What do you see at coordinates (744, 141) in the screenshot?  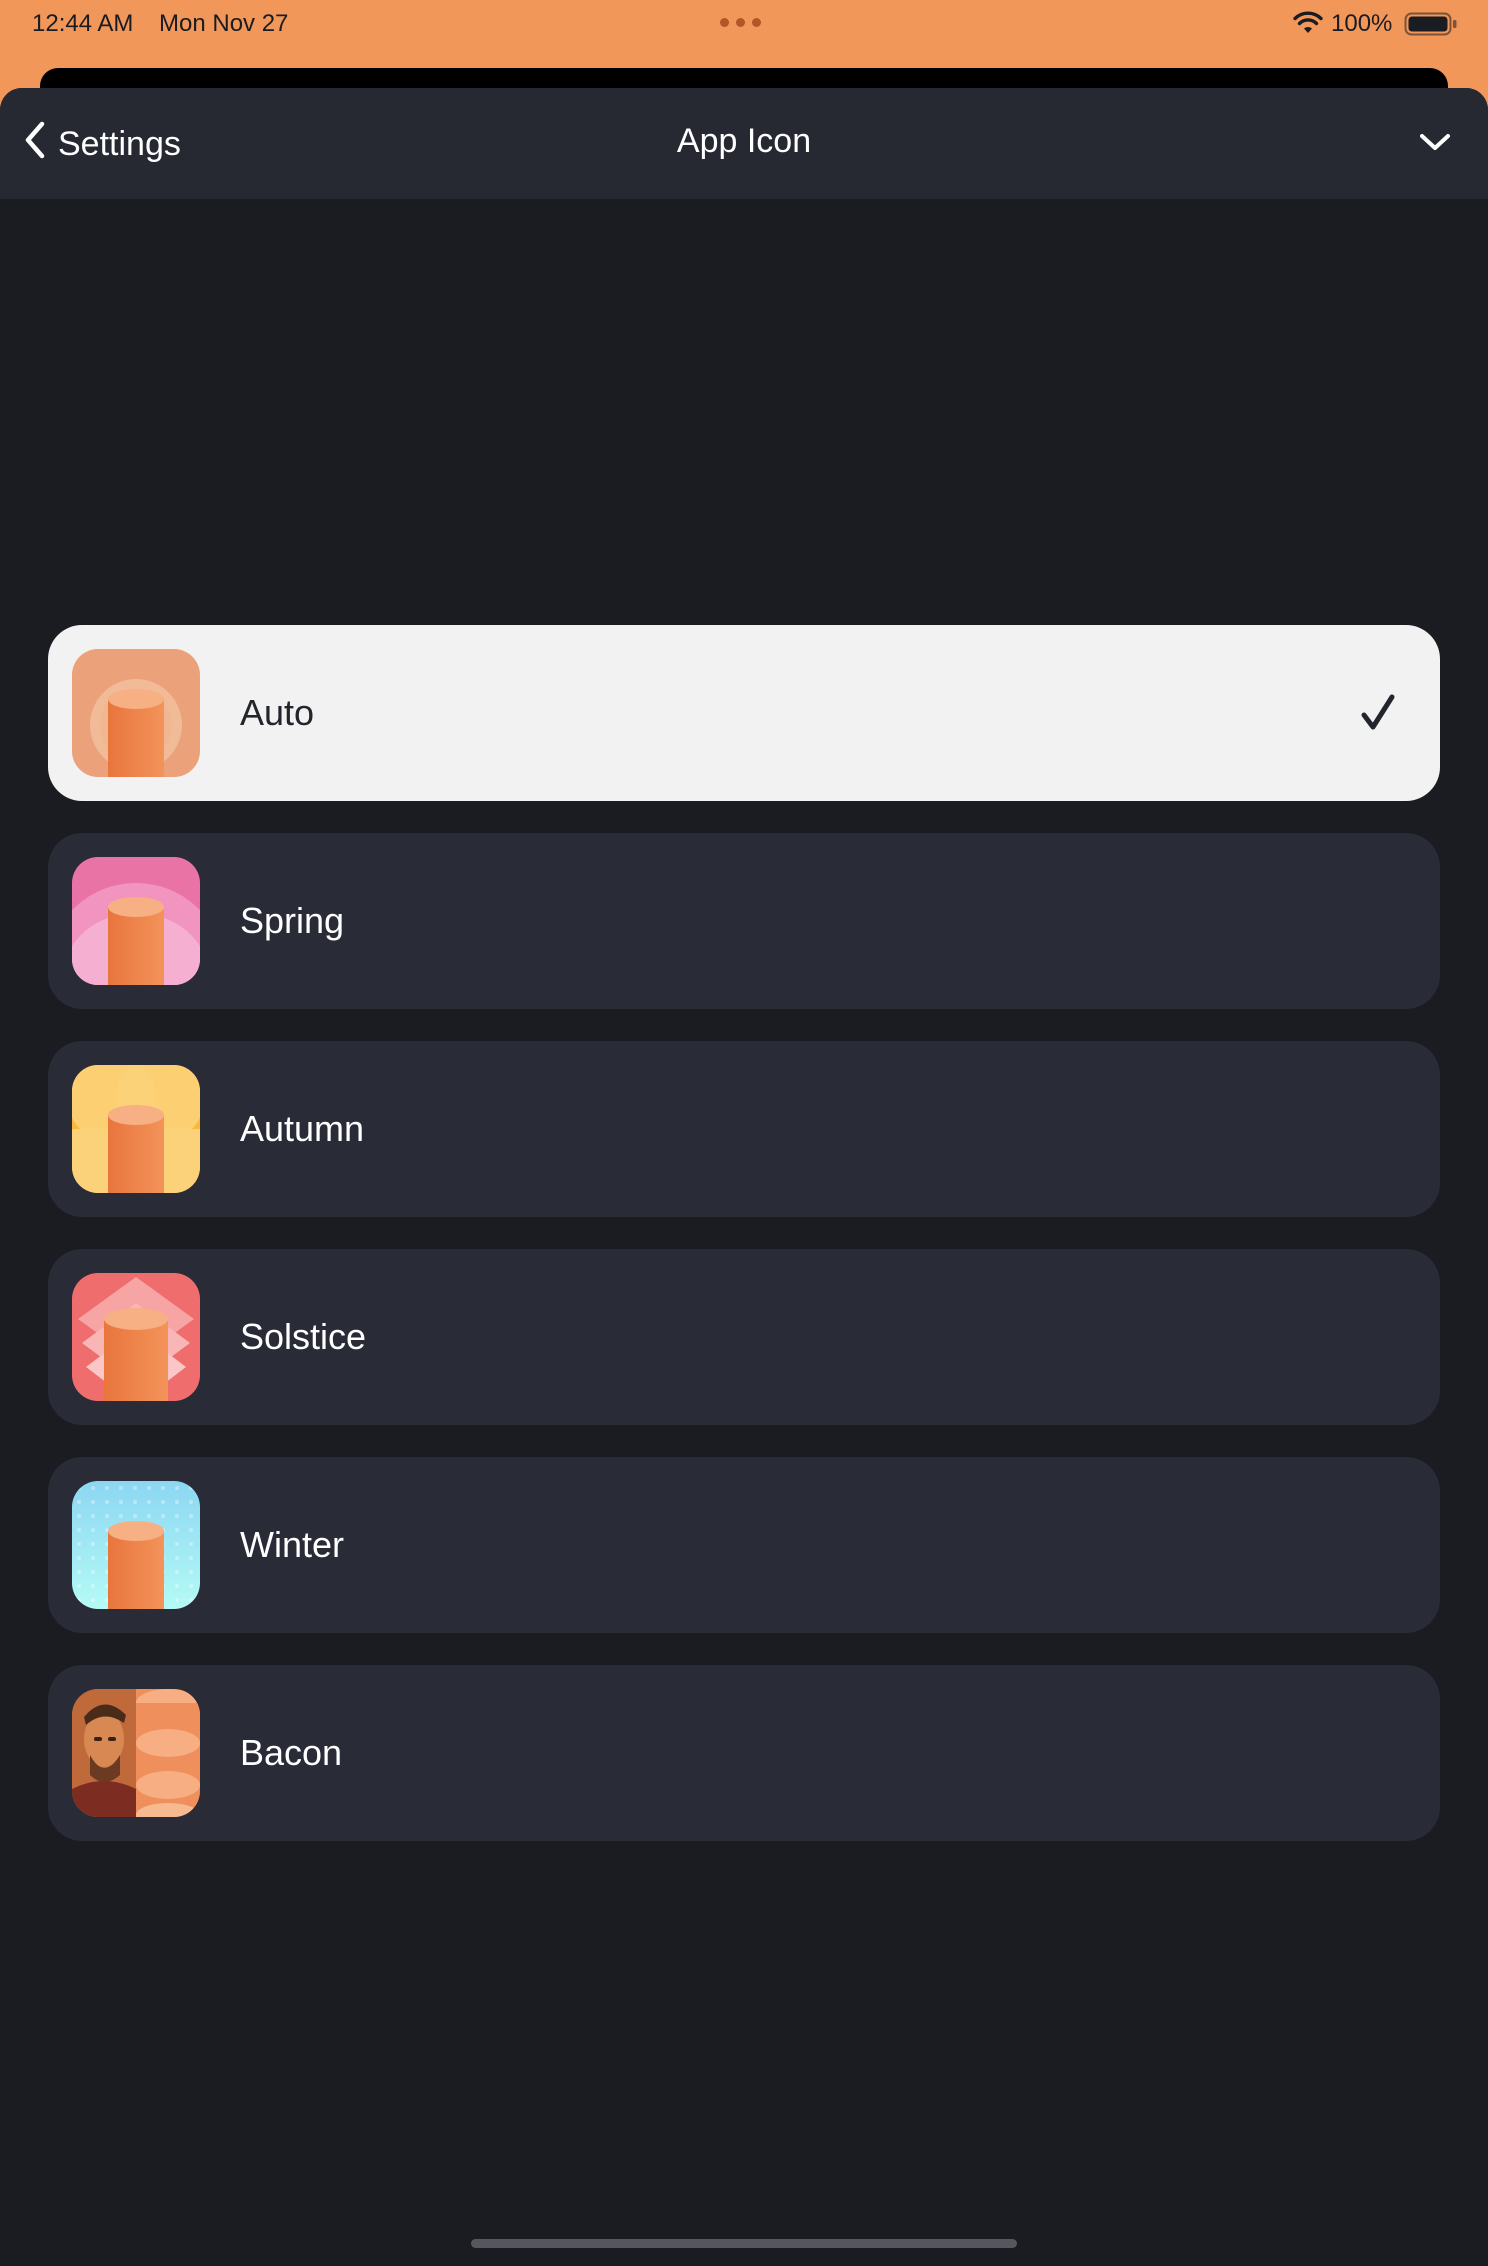 I see `page-title: App Icon` at bounding box center [744, 141].